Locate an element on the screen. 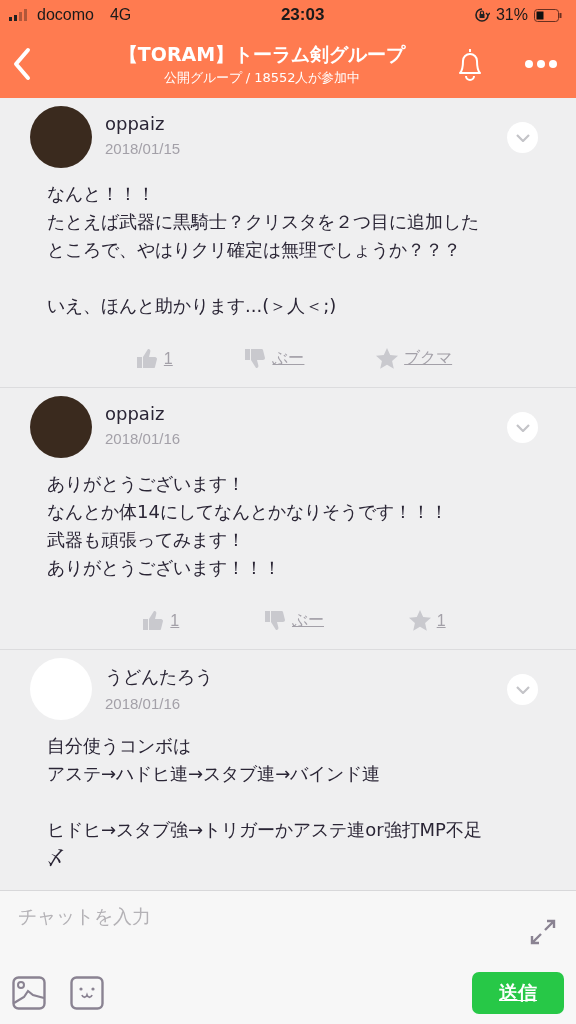 The width and height of the screenshot is (576, 1024). battery-percent: 31% is located at coordinates (511, 15).